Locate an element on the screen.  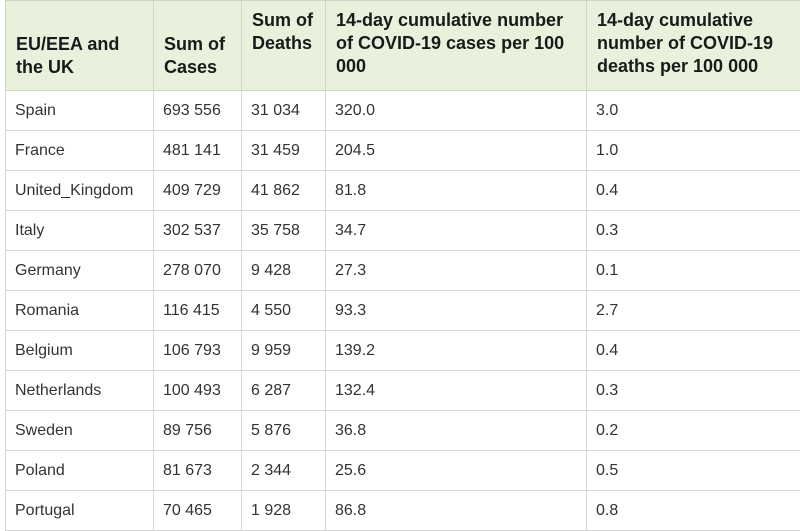
country-cell: Netherlands is located at coordinates (80, 391).